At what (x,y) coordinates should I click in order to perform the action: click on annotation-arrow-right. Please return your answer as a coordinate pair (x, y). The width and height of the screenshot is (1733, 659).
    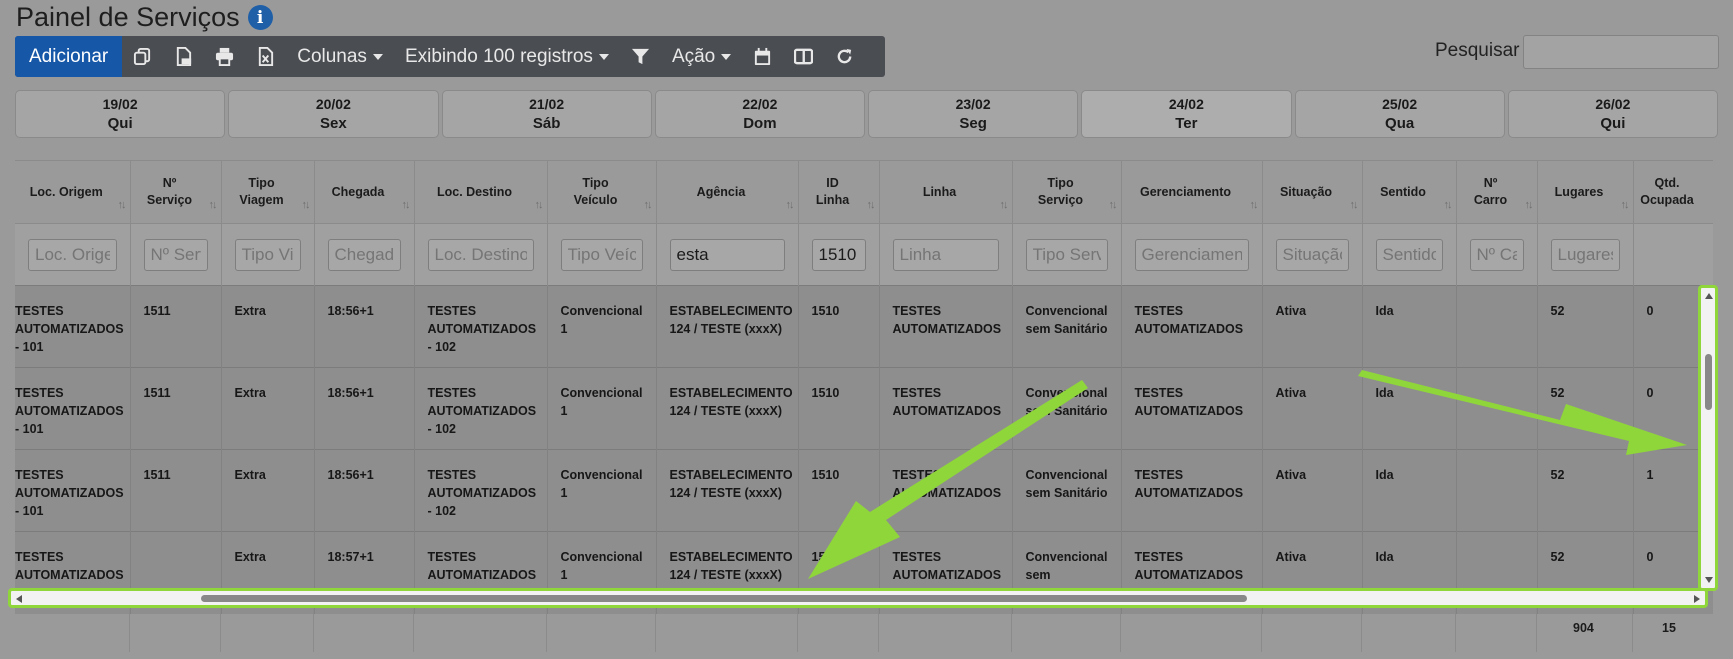
    Looking at the image, I should click on (1522, 412).